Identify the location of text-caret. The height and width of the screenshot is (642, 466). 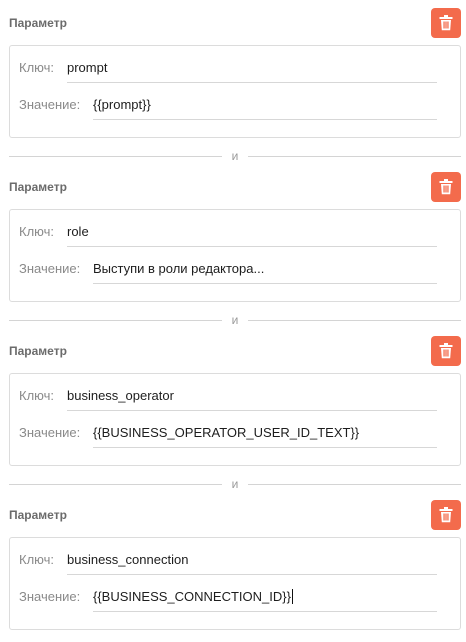
(292, 596).